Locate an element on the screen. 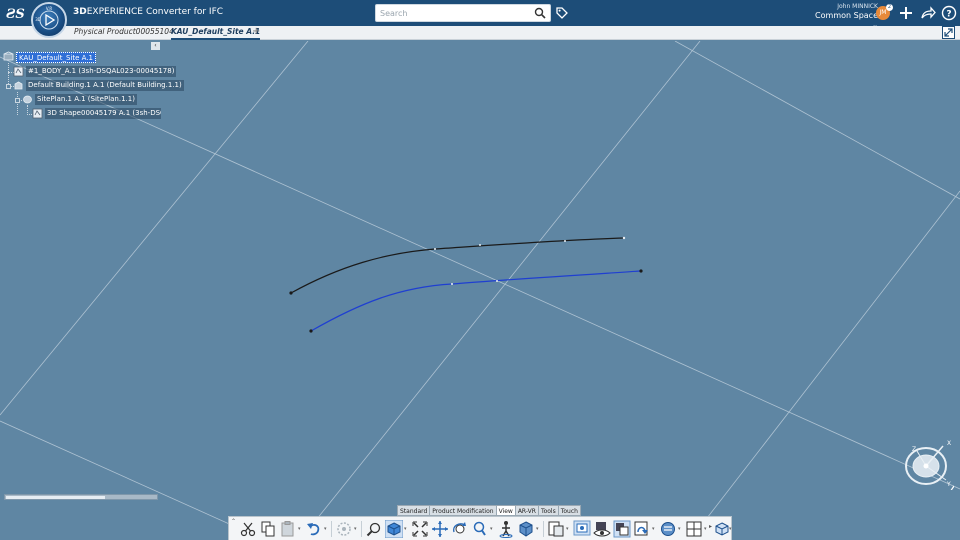  layout-dropdown-icon: ▾ is located at coordinates (705, 529).